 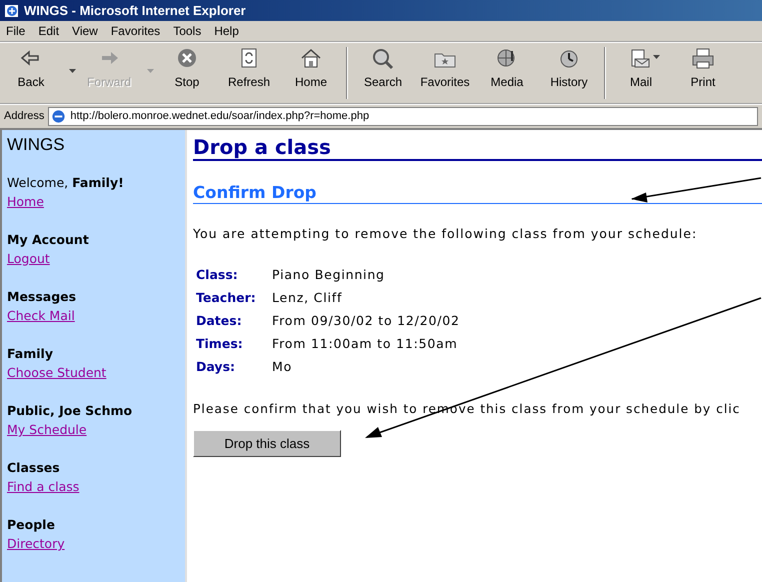 What do you see at coordinates (66, 183) in the screenshot?
I see `section-heading: Welcome, Family!` at bounding box center [66, 183].